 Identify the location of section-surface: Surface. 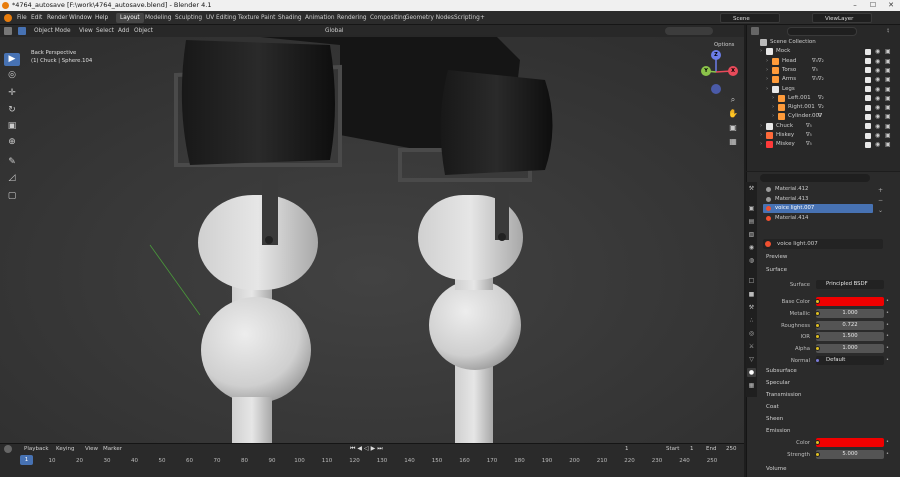
(776, 270).